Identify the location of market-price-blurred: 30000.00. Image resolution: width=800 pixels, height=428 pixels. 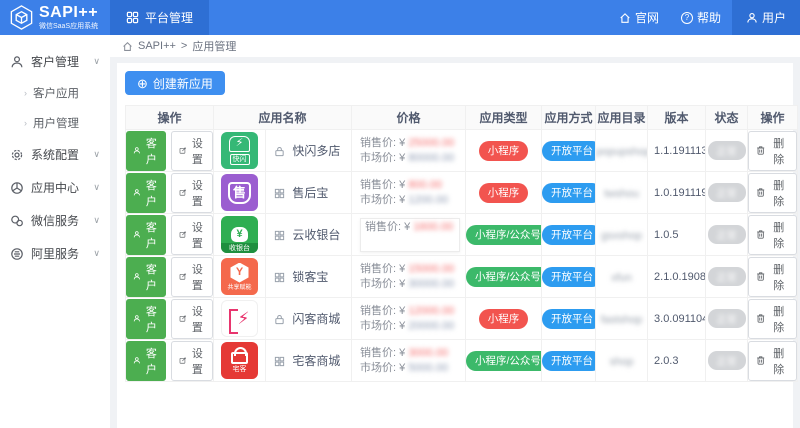
(431, 283).